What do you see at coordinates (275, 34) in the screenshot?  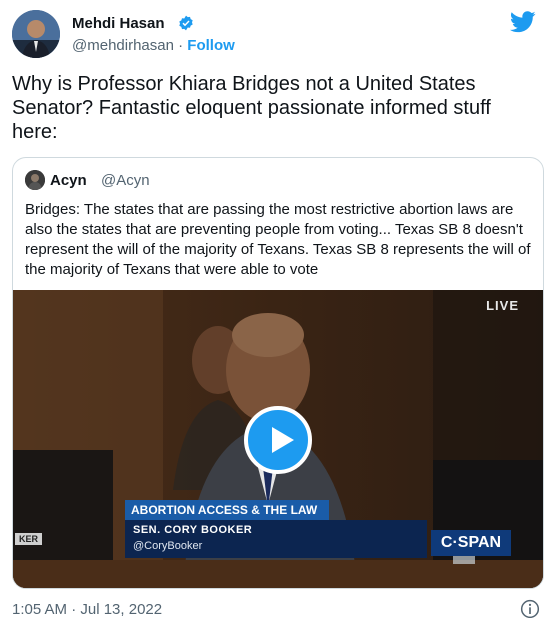 I see `tweet-header: Mehdi Hasan @mehdirhasan · Follow` at bounding box center [275, 34].